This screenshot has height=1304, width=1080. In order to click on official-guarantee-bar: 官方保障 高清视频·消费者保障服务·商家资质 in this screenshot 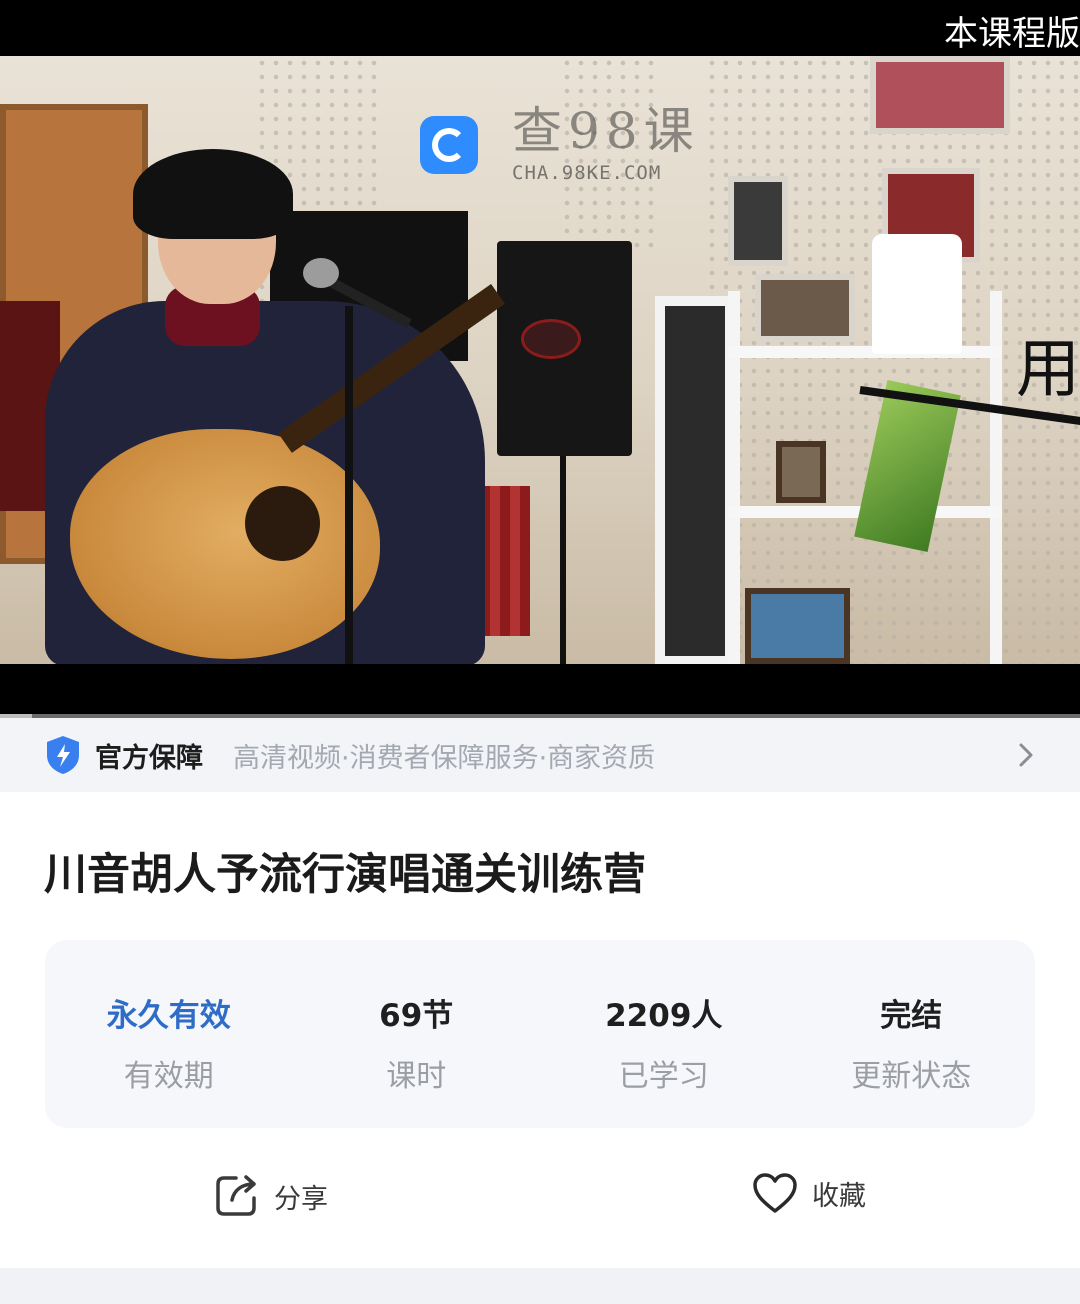, I will do `click(540, 755)`.